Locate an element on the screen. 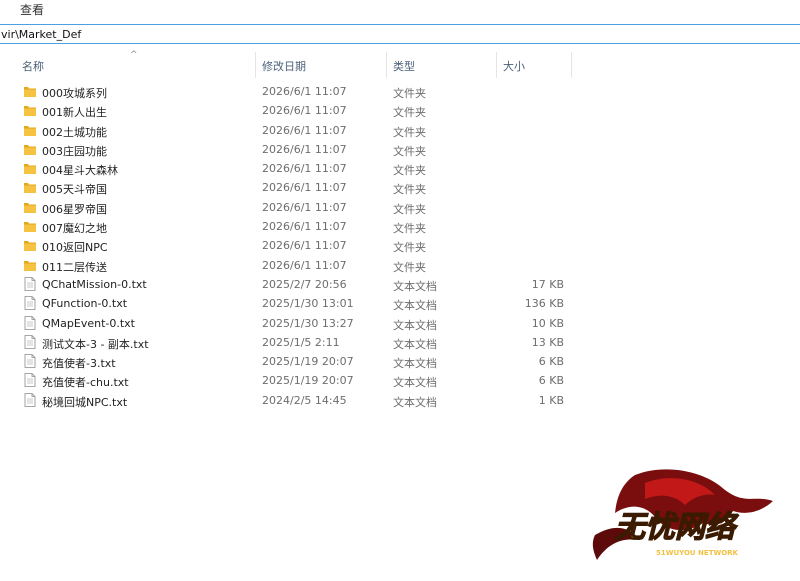 This screenshot has width=800, height=581. file-size: 6 KB is located at coordinates (551, 381).